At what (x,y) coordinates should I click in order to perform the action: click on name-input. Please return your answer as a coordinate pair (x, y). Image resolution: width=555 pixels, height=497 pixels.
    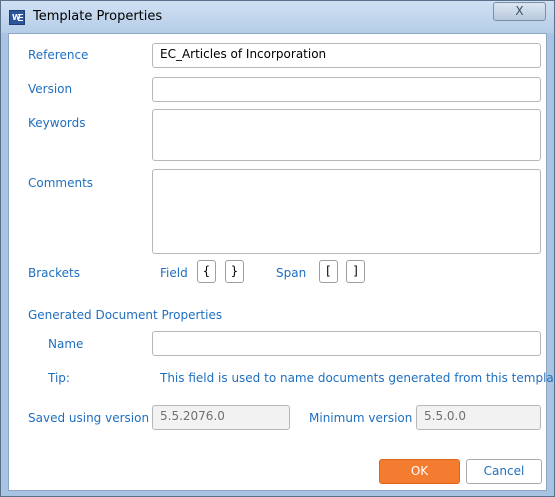
    Looking at the image, I should click on (346, 343).